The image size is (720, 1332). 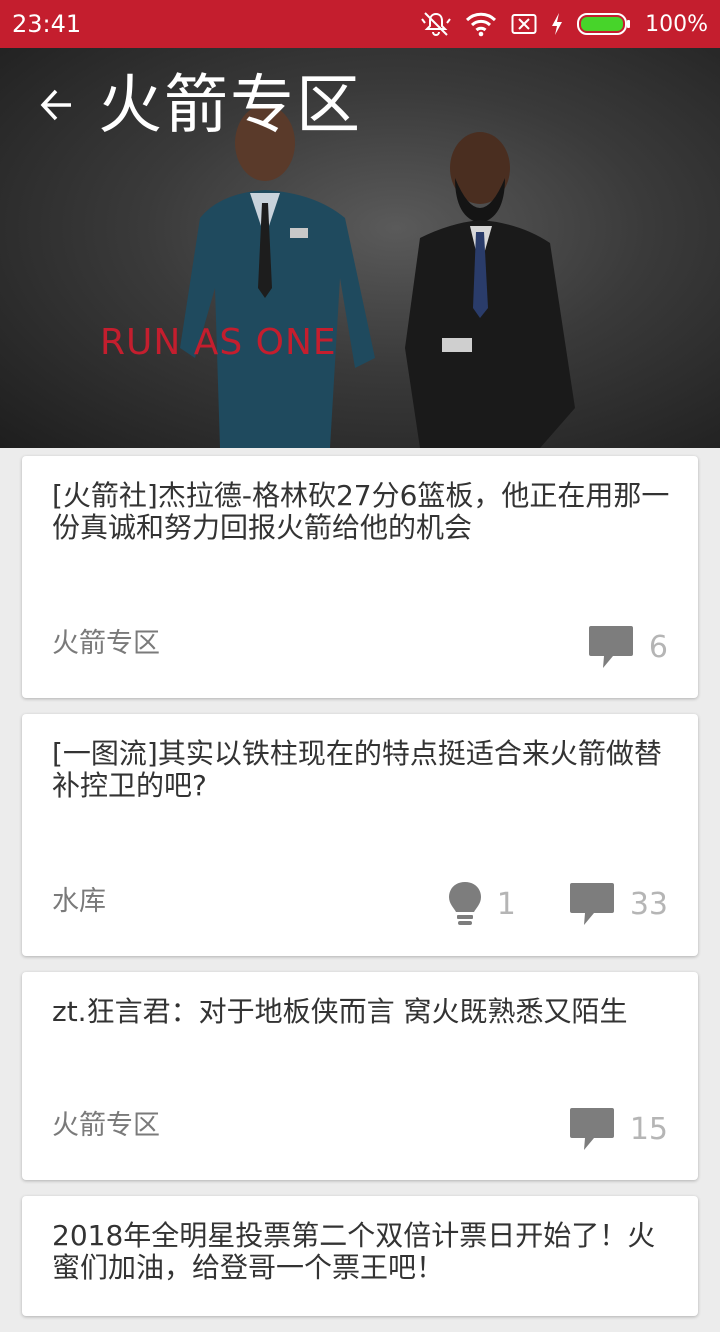 What do you see at coordinates (648, 904) in the screenshot?
I see `comment-number: 33` at bounding box center [648, 904].